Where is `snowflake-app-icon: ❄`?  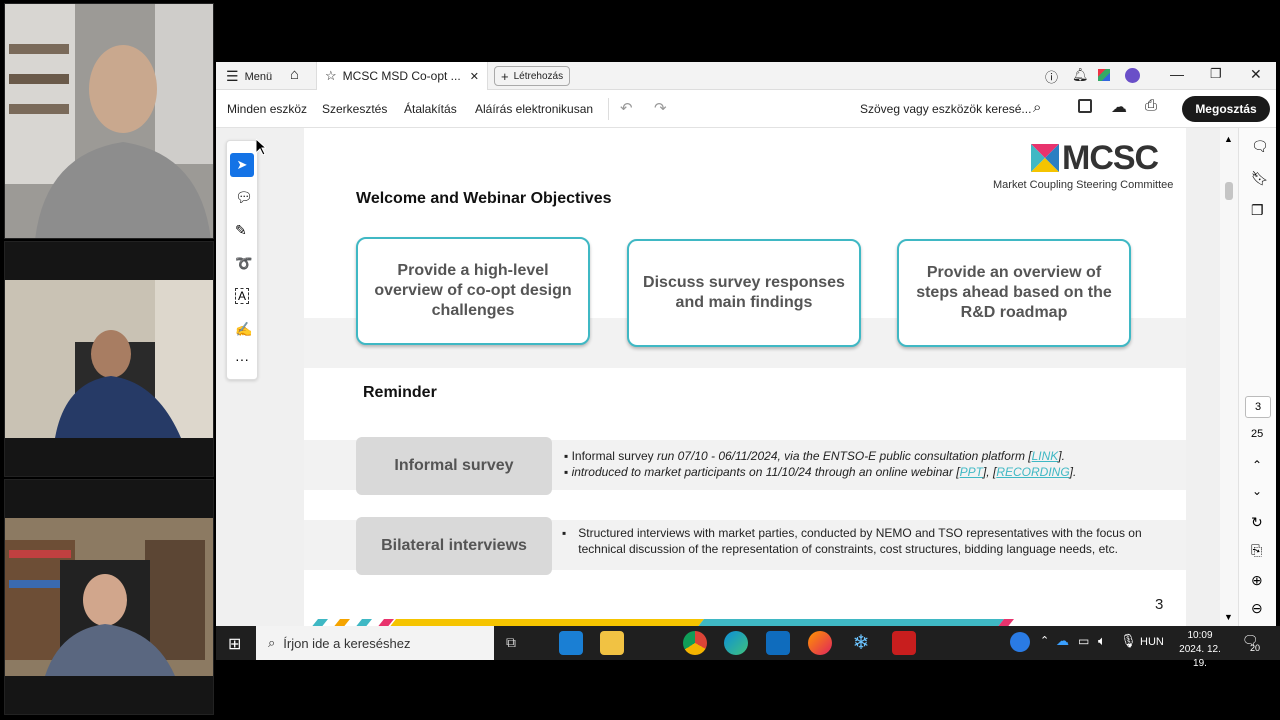
snowflake-app-icon: ❄ is located at coordinates (861, 643).